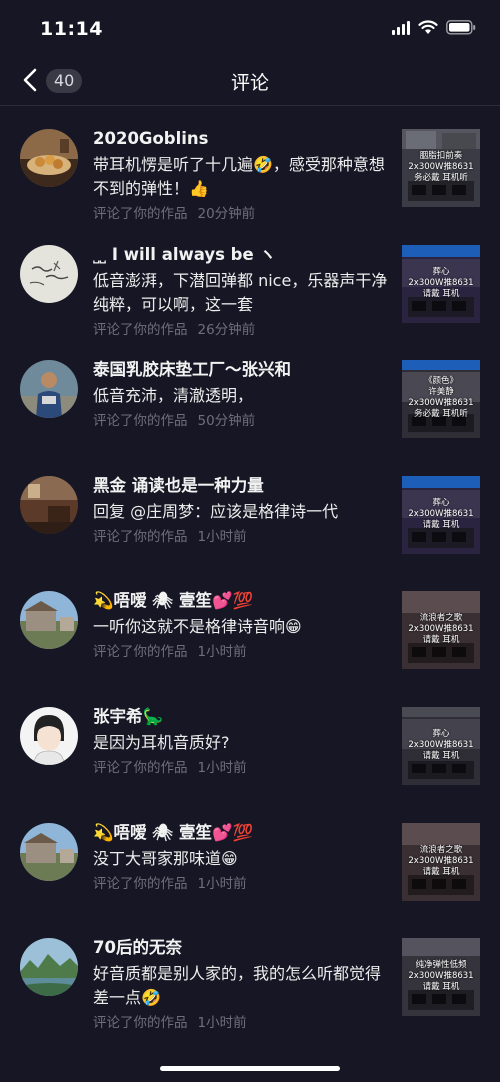 This screenshot has width=500, height=1082. Describe the element at coordinates (165, 858) in the screenshot. I see `comment-content: 没丁大哥家那味道😁` at that location.